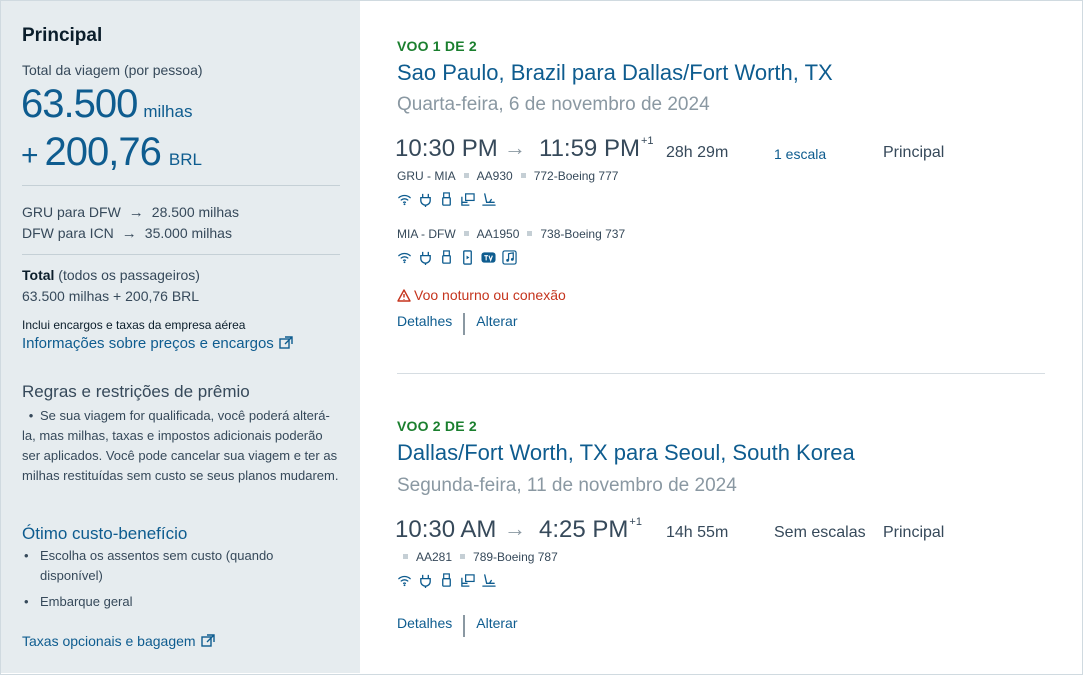  What do you see at coordinates (103, 152) in the screenshot?
I see `cash-amount: 200,76` at bounding box center [103, 152].